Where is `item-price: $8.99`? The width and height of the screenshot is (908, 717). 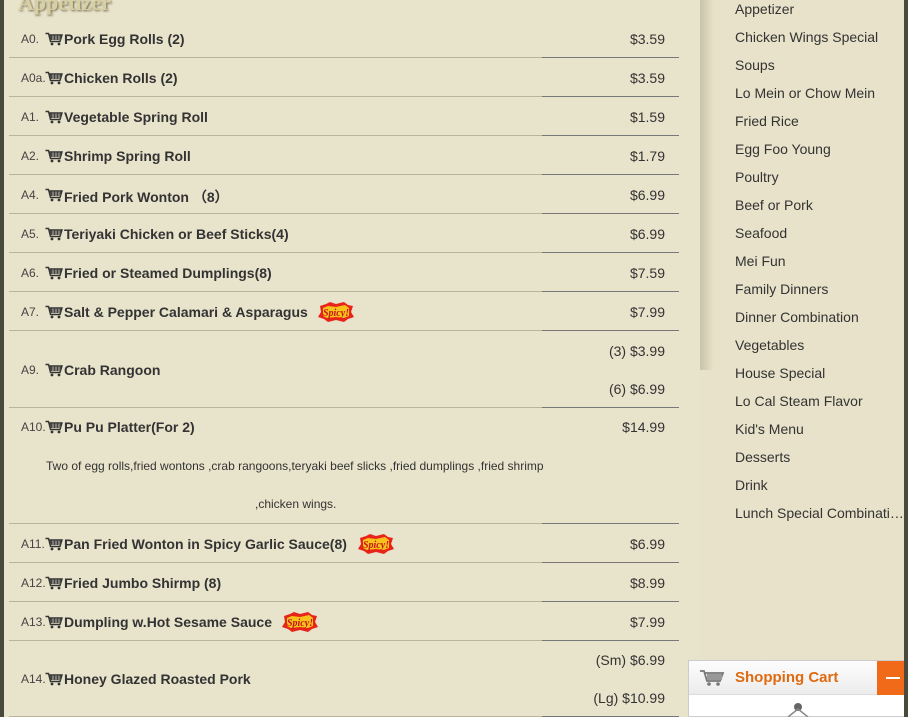 item-price: $8.99 is located at coordinates (647, 583).